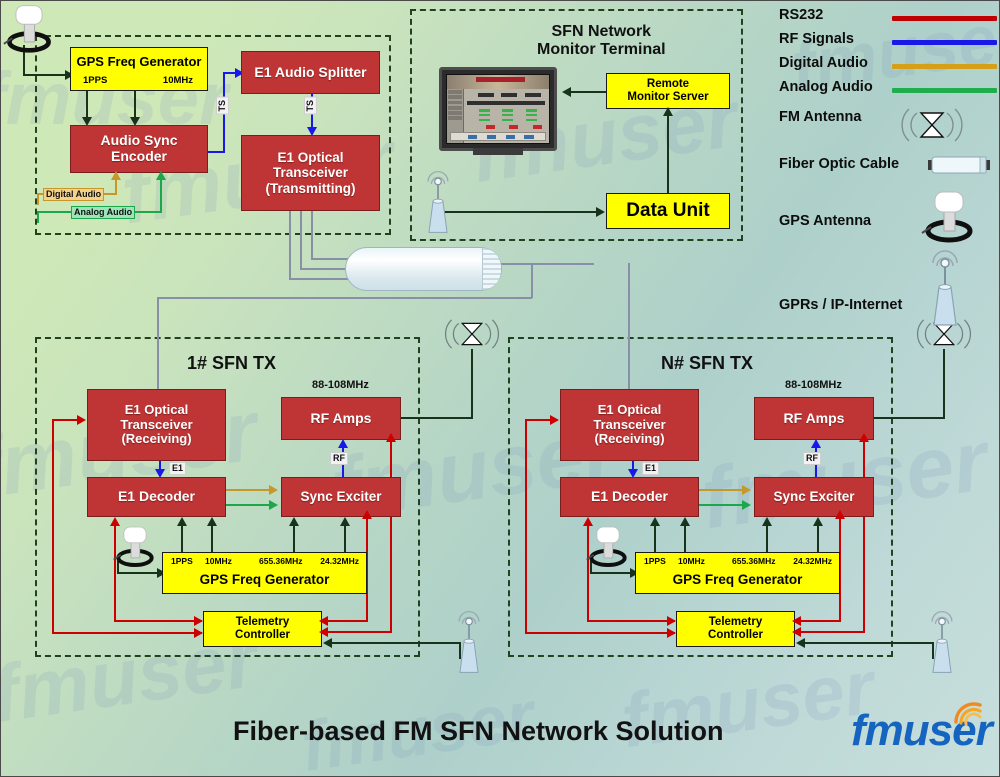 This screenshot has height=777, width=1000. What do you see at coordinates (340, 385) in the screenshot?
I see `tx-site-1-band: 88-108MHz` at bounding box center [340, 385].